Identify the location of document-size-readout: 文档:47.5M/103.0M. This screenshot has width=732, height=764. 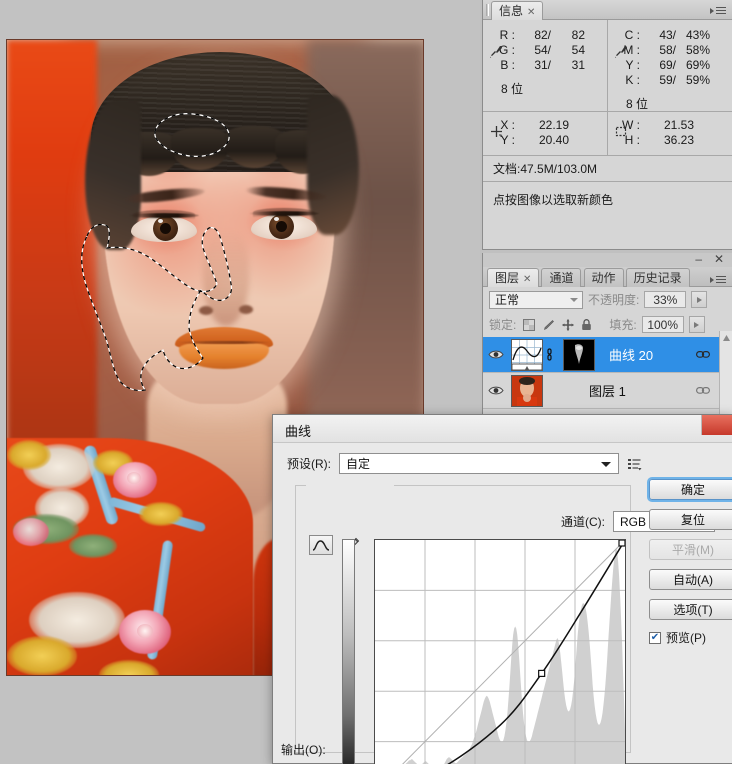
(607, 169).